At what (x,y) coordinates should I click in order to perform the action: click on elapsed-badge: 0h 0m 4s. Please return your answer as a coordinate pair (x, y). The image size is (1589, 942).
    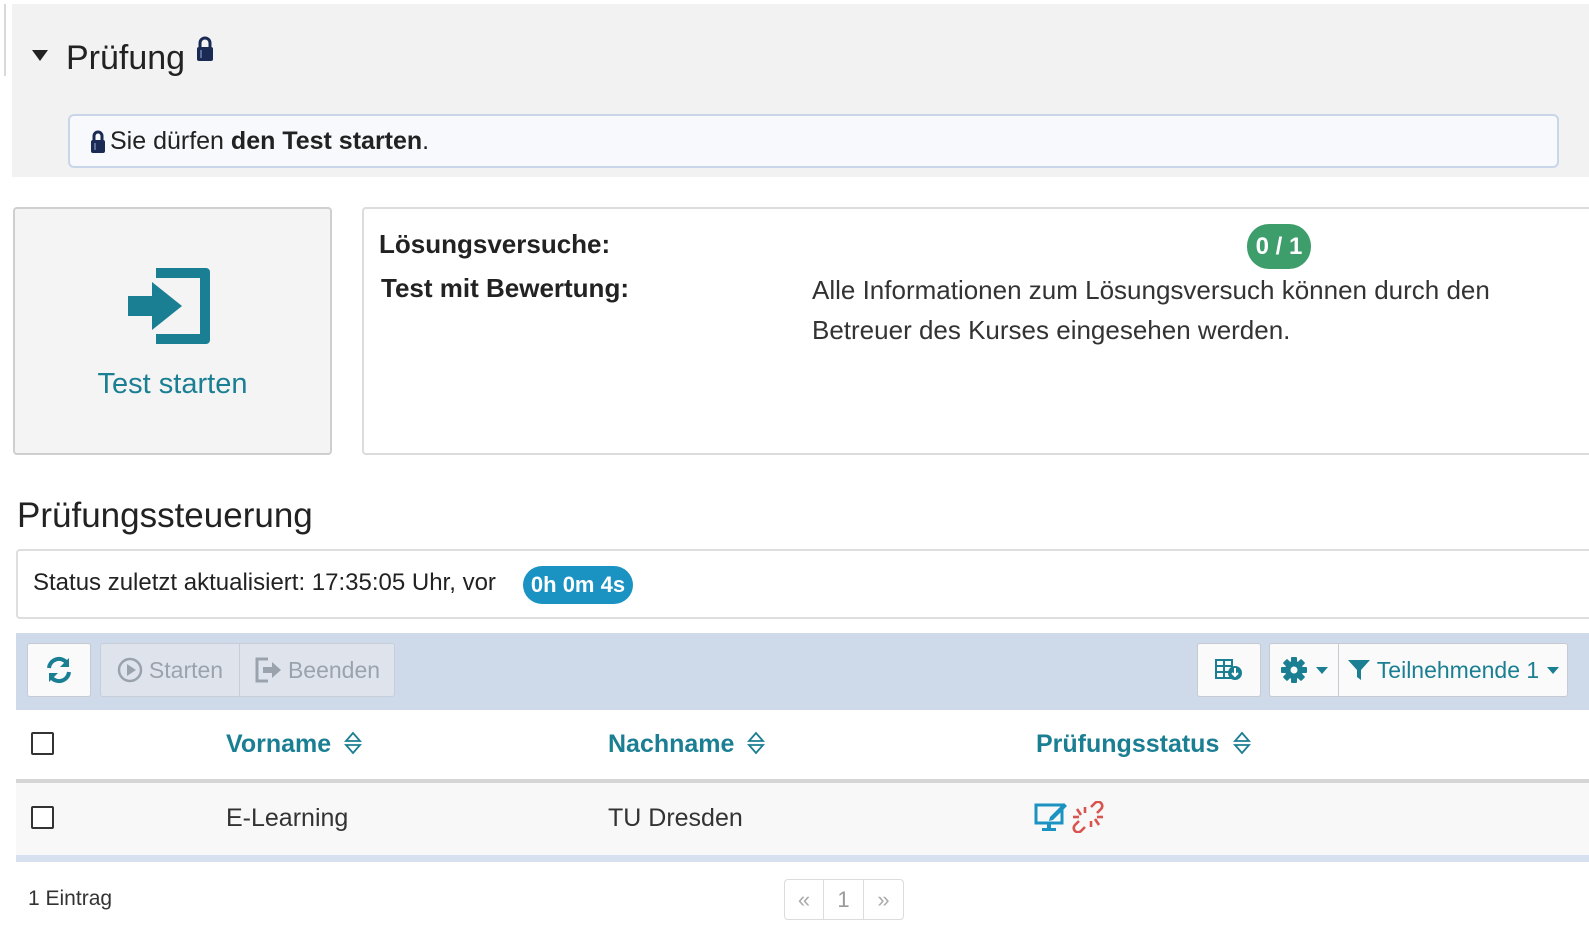
    Looking at the image, I should click on (578, 585).